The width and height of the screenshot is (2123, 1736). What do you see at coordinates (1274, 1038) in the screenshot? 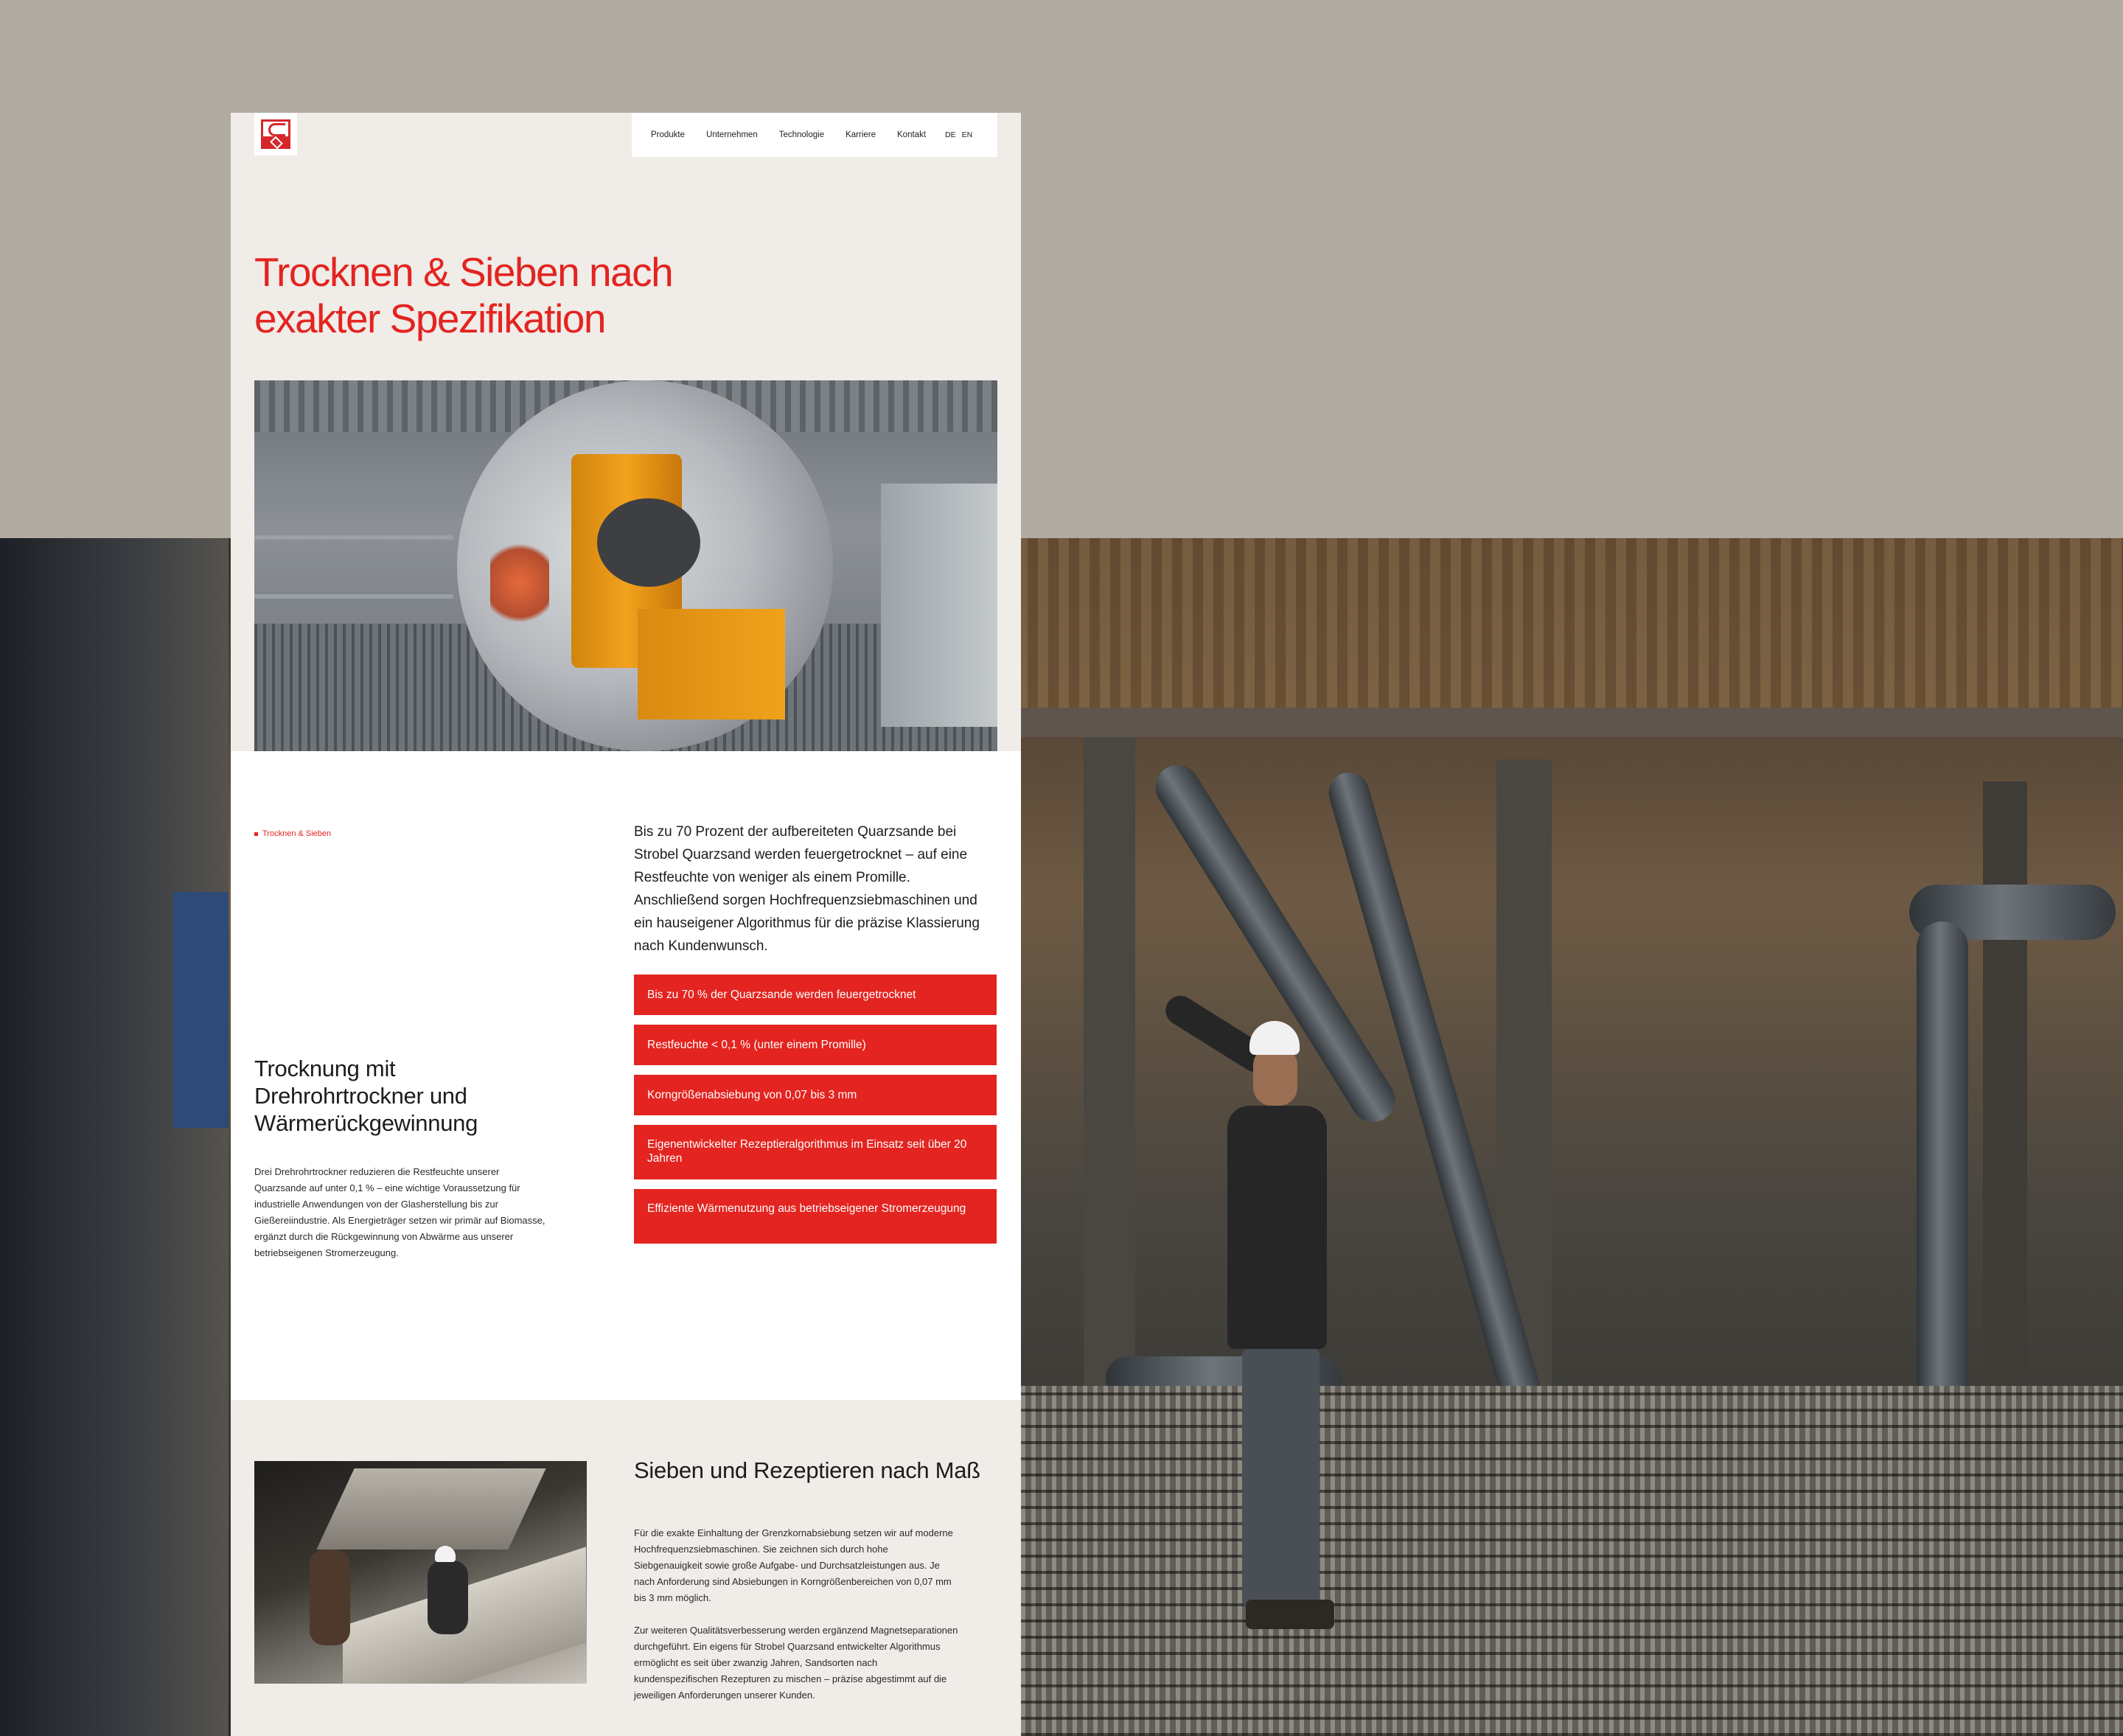
I see `worker-helmet` at bounding box center [1274, 1038].